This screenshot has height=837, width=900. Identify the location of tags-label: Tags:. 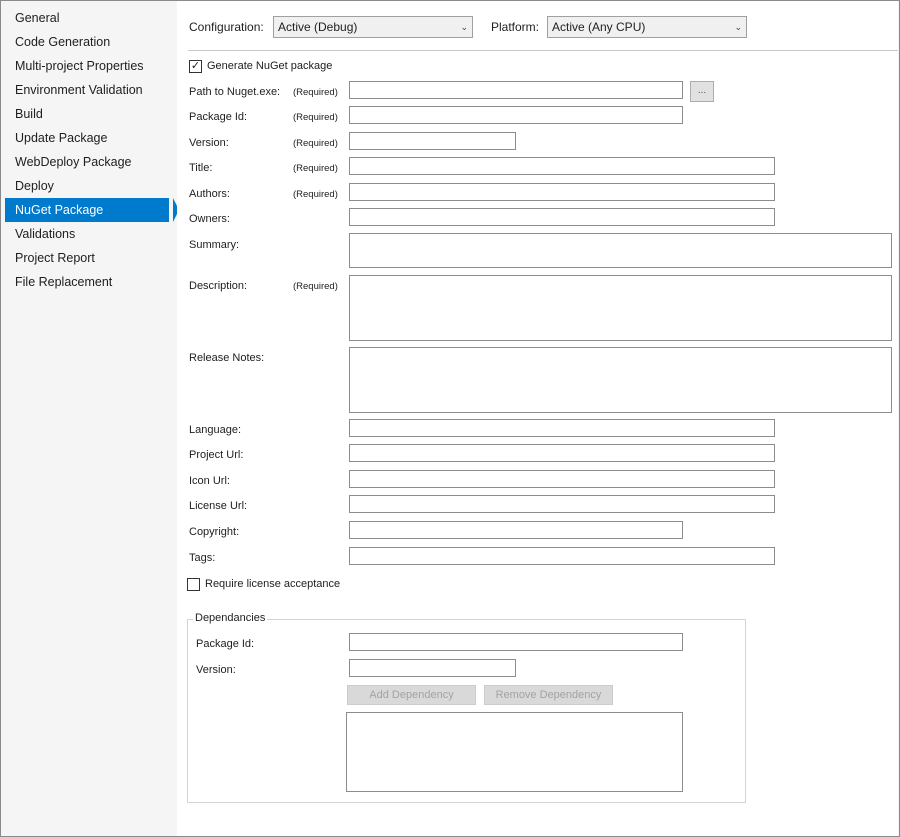
(202, 558).